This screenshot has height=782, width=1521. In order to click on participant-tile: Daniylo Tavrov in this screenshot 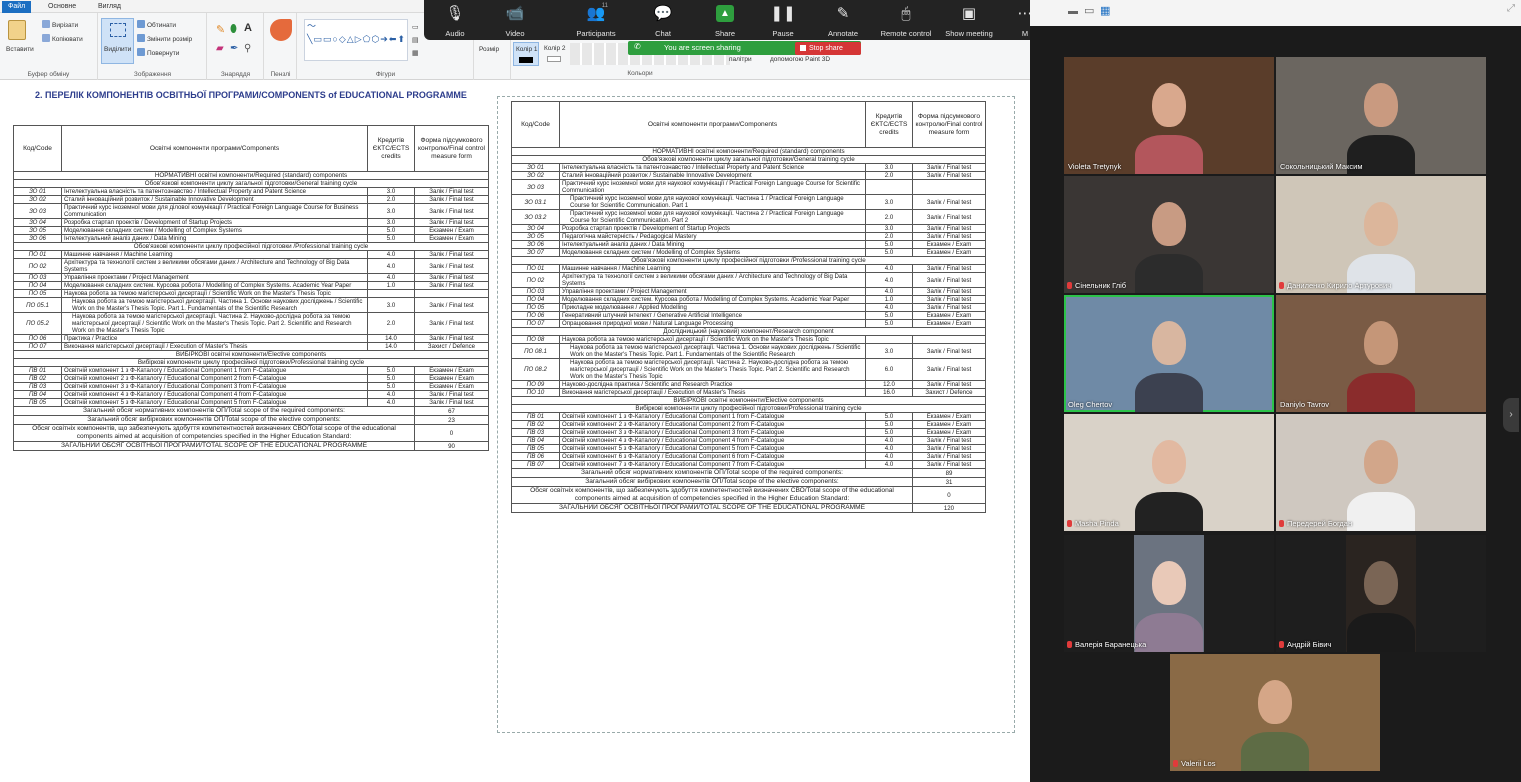, I will do `click(1381, 353)`.